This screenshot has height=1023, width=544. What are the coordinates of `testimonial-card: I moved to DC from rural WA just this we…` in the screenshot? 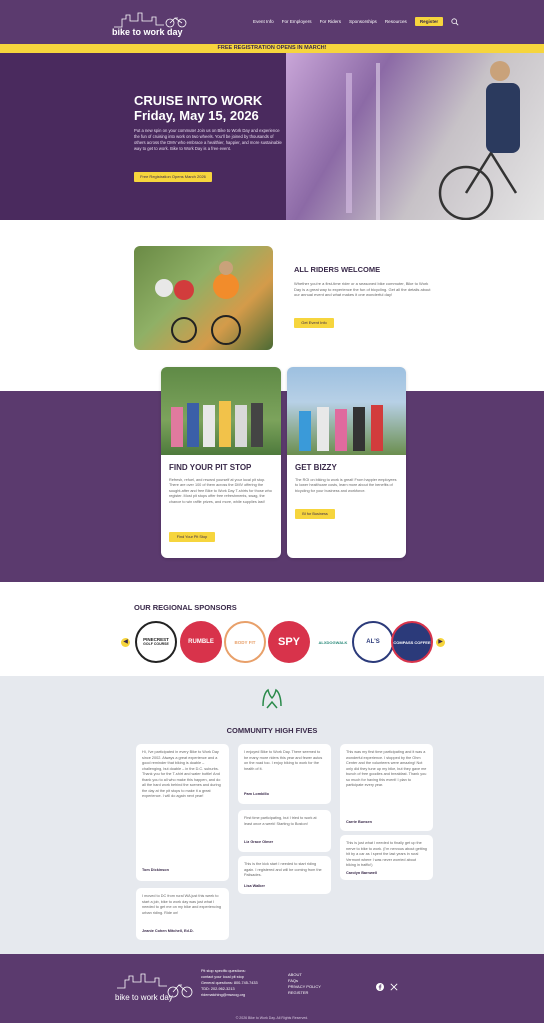 It's located at (182, 914).